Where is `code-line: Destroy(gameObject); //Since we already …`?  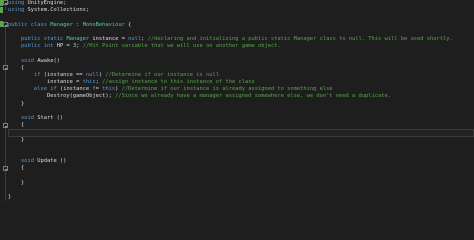 code-line: Destroy(gameObject); //Since we already … is located at coordinates (241, 96).